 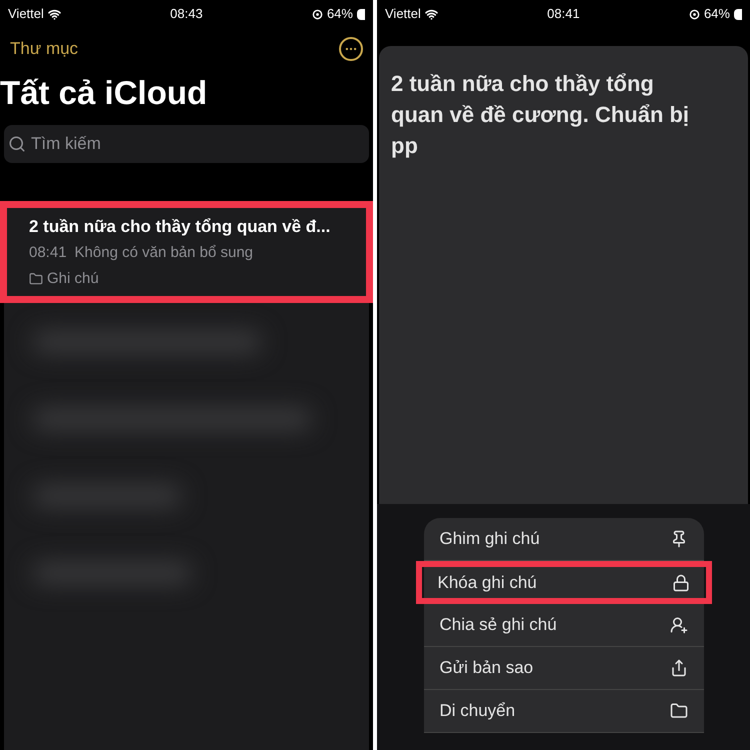 I want to click on menu-item: Di chuyển, so click(x=564, y=711).